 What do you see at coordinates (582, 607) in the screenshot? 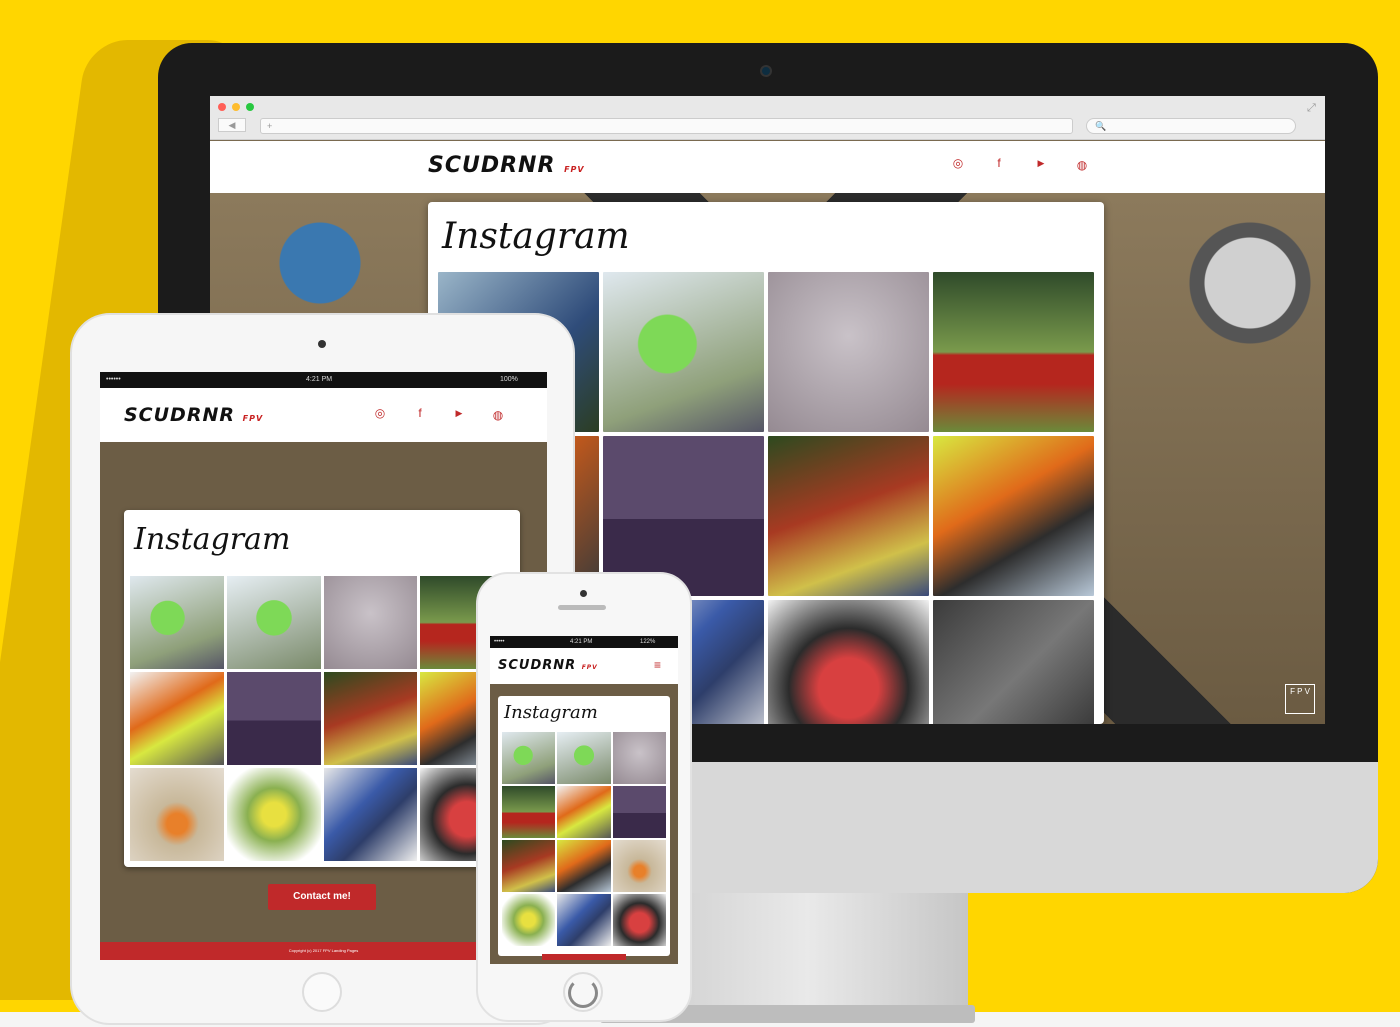
I see `phone-speaker` at bounding box center [582, 607].